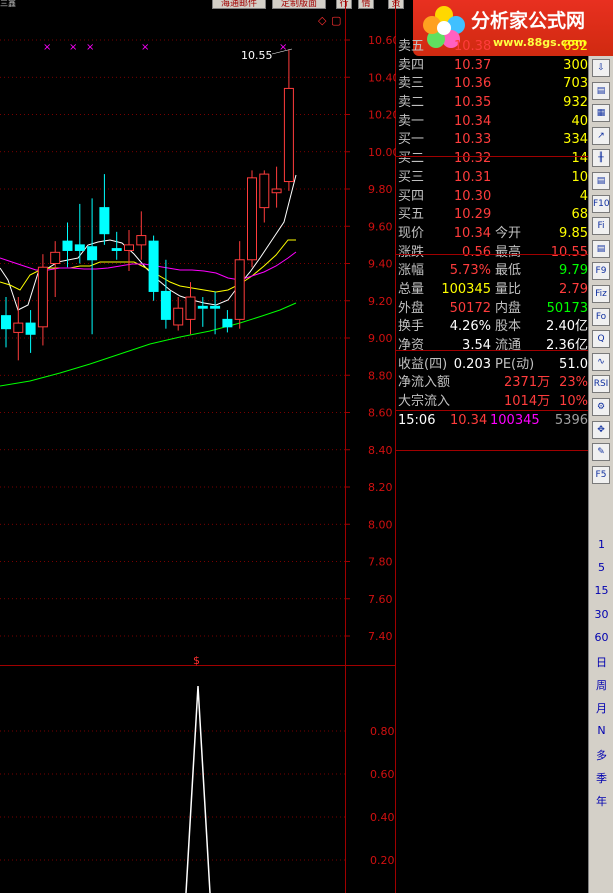  Describe the element at coordinates (424, 402) in the screenshot. I see `flow-label: 大宗流入` at that location.